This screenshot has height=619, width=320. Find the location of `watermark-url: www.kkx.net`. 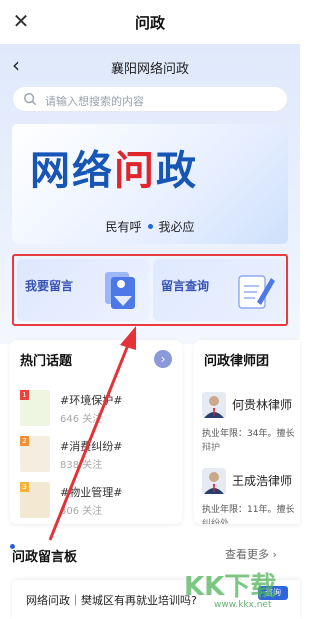

watermark-url: www.kkx.net is located at coordinates (243, 605).